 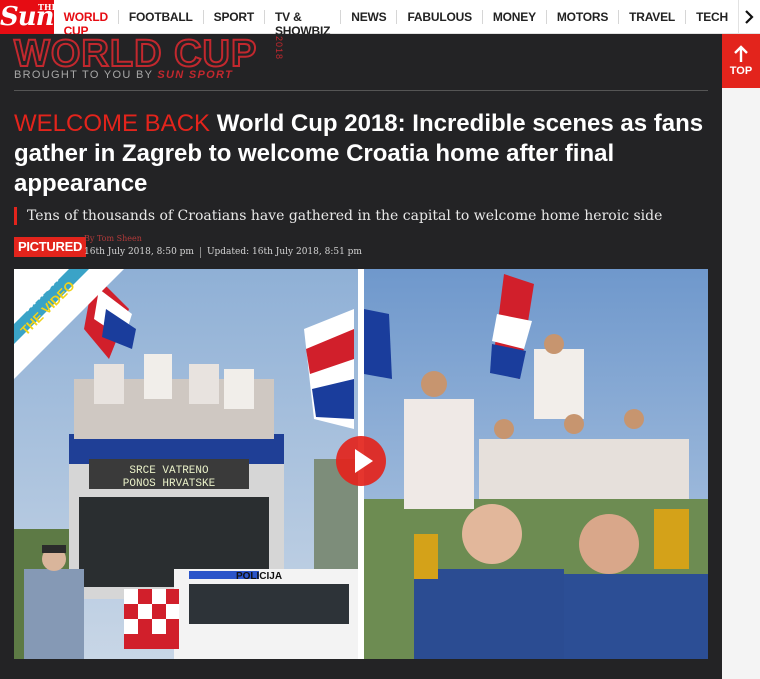 What do you see at coordinates (135, 54) in the screenshot?
I see `world-cup-title: WORLD CUP` at bounding box center [135, 54].